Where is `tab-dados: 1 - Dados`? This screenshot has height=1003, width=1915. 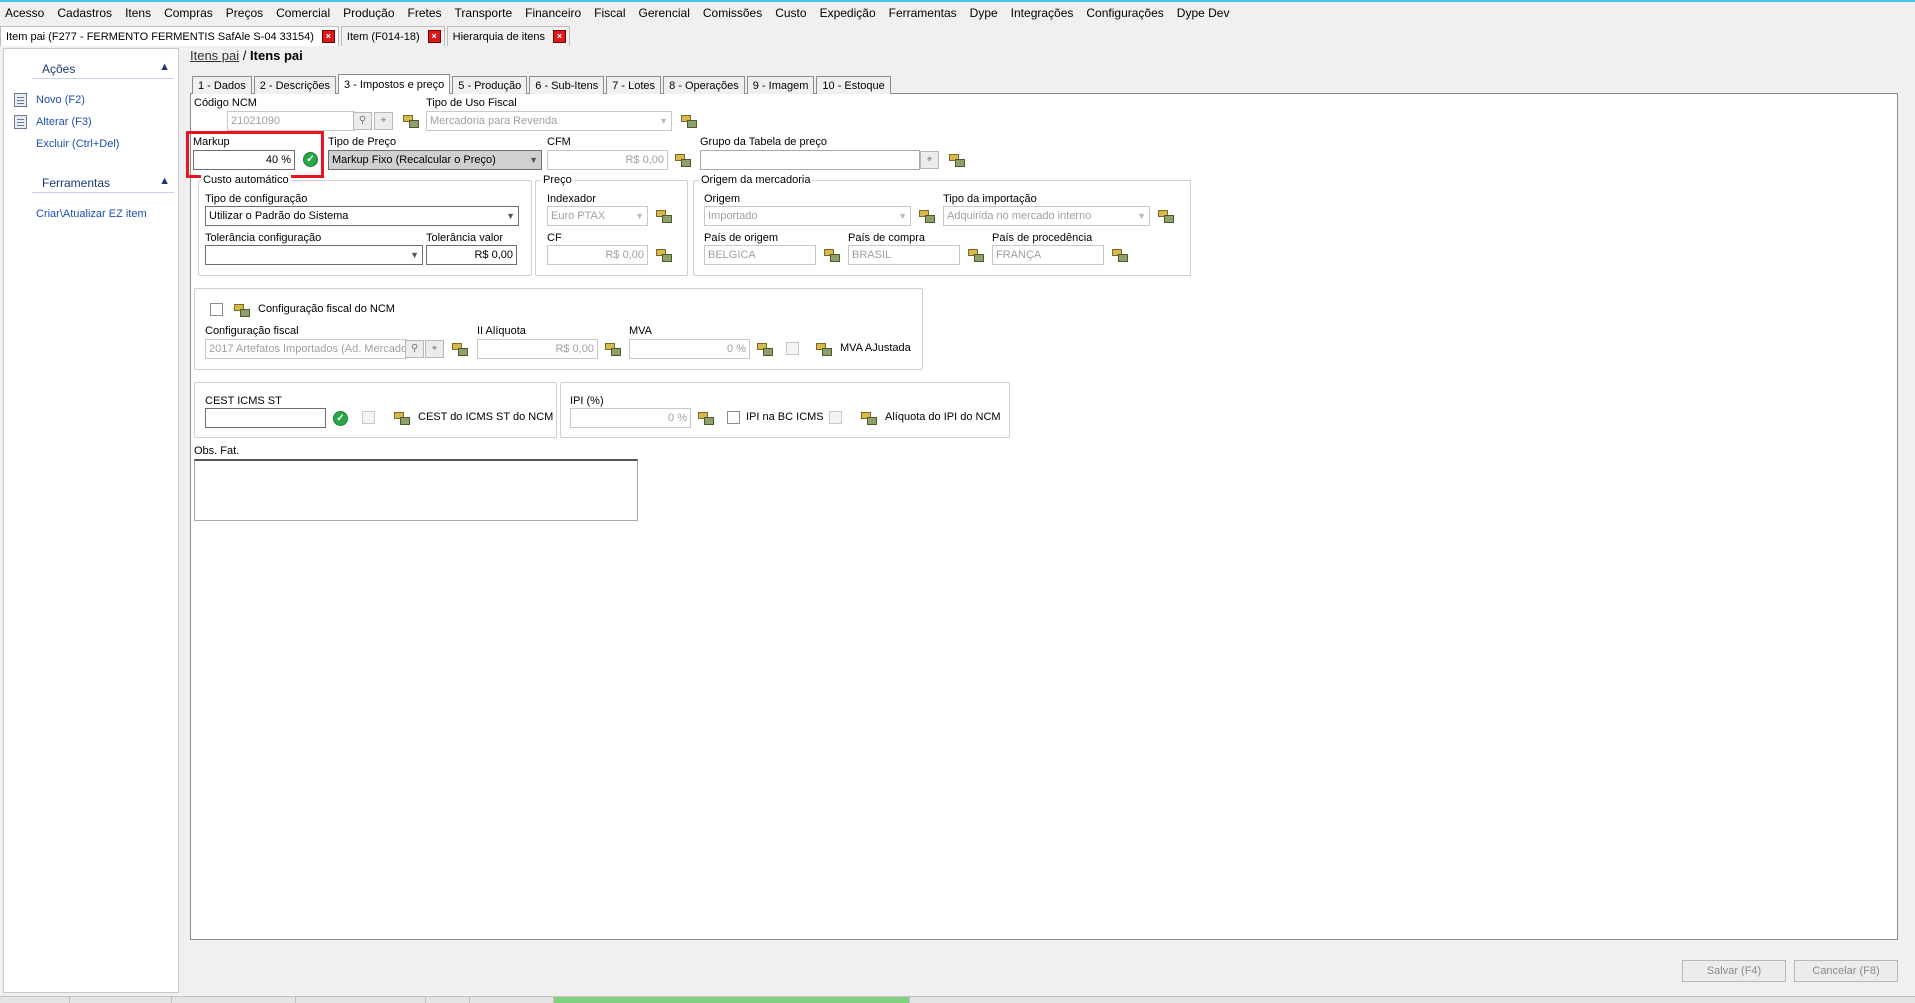 tab-dados: 1 - Dados is located at coordinates (222, 85).